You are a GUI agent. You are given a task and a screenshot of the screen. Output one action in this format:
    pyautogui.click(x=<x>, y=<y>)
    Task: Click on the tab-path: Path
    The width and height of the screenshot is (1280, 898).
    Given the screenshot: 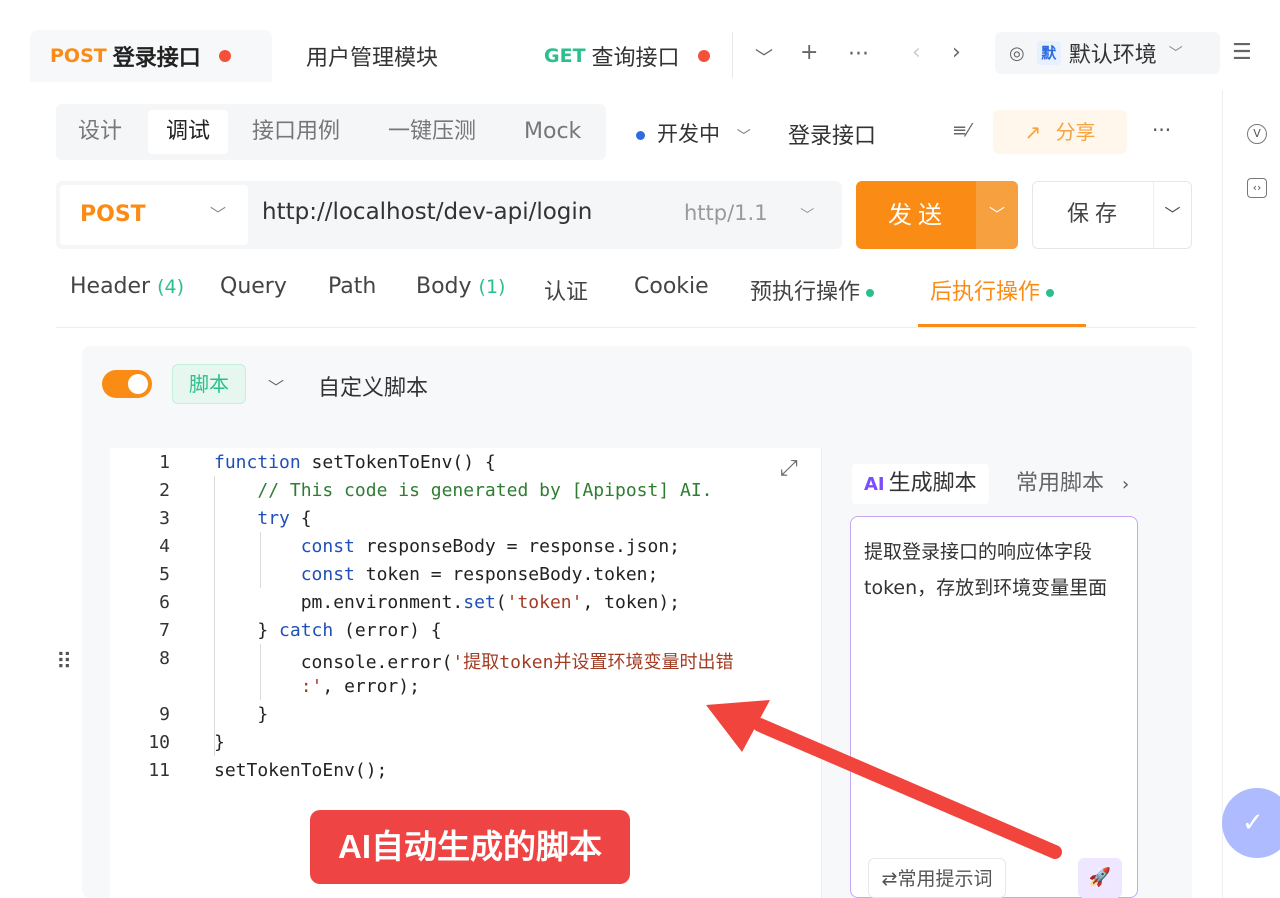 What is the action you would take?
    pyautogui.click(x=352, y=286)
    